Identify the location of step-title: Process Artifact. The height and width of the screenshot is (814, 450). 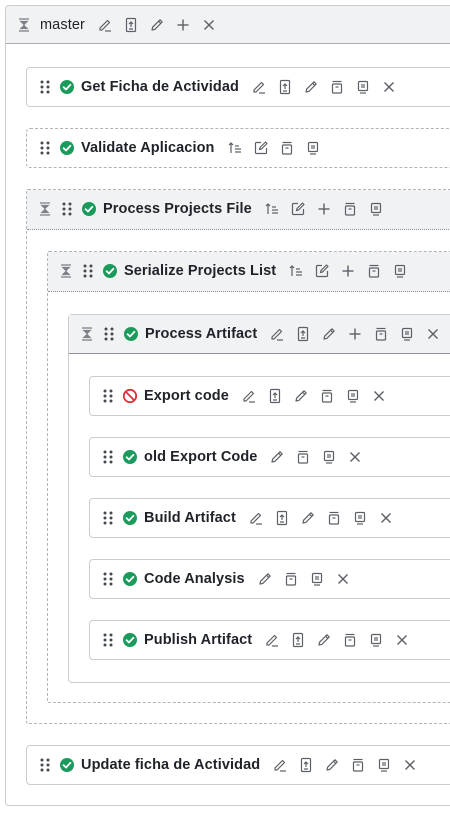
(201, 334).